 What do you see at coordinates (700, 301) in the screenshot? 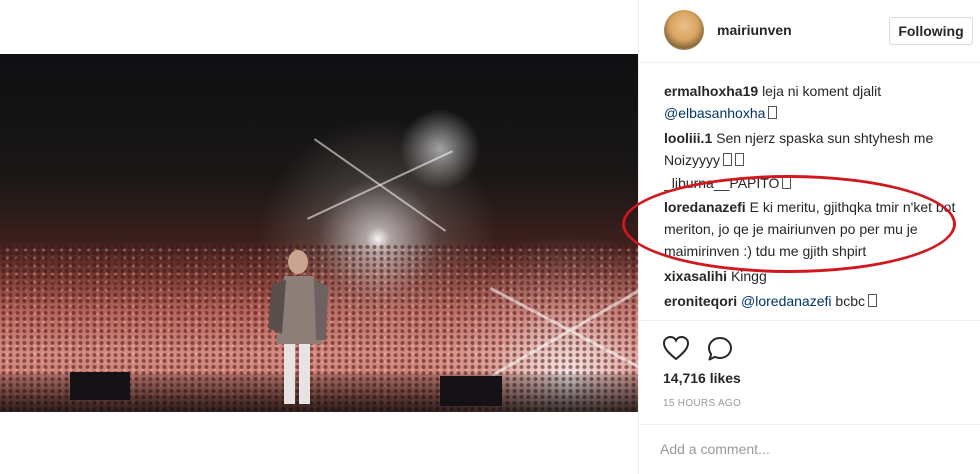
I see `comment-username: eroniteqori` at bounding box center [700, 301].